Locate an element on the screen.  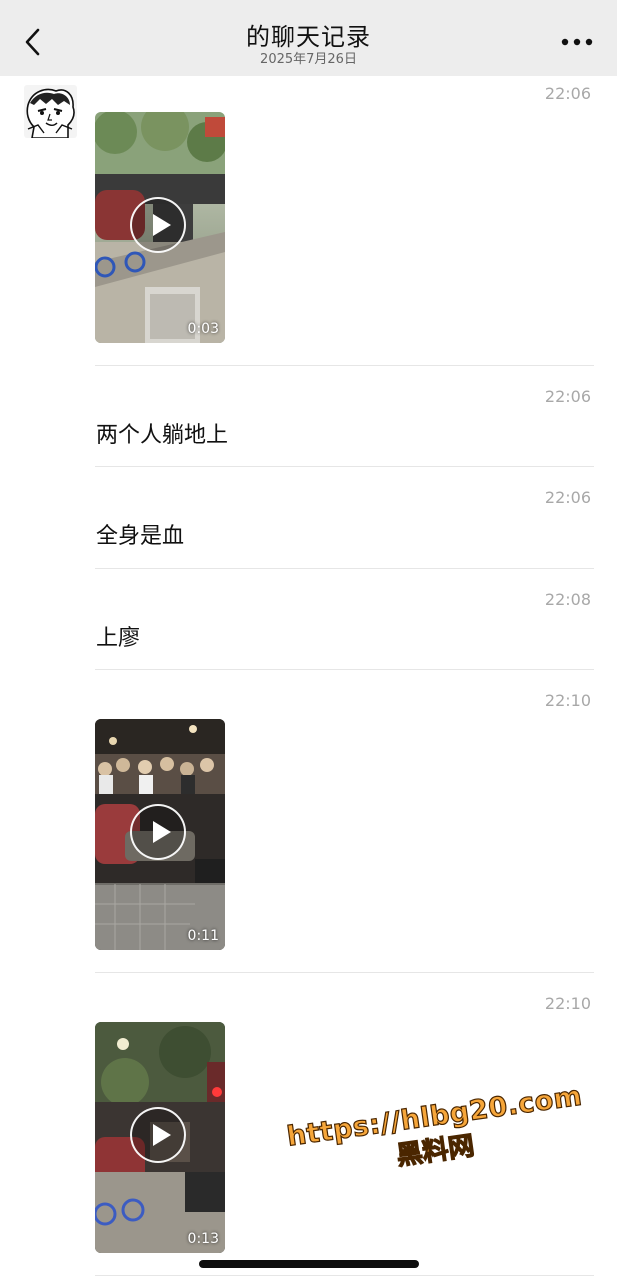
home-indicator is located at coordinates (309, 1264).